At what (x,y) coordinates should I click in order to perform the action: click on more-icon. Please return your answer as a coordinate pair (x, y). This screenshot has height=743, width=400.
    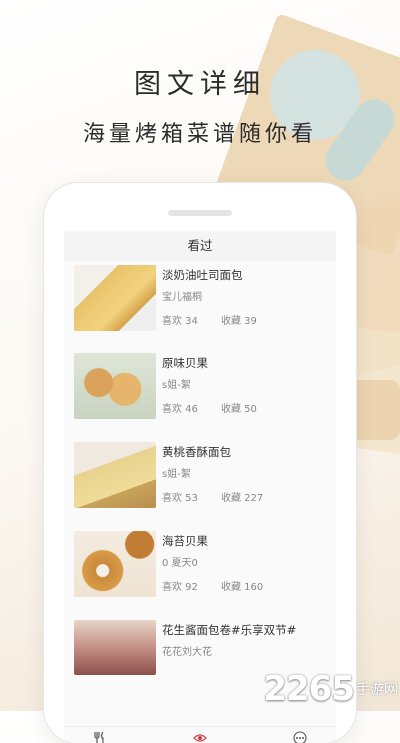
    Looking at the image, I should click on (300, 736).